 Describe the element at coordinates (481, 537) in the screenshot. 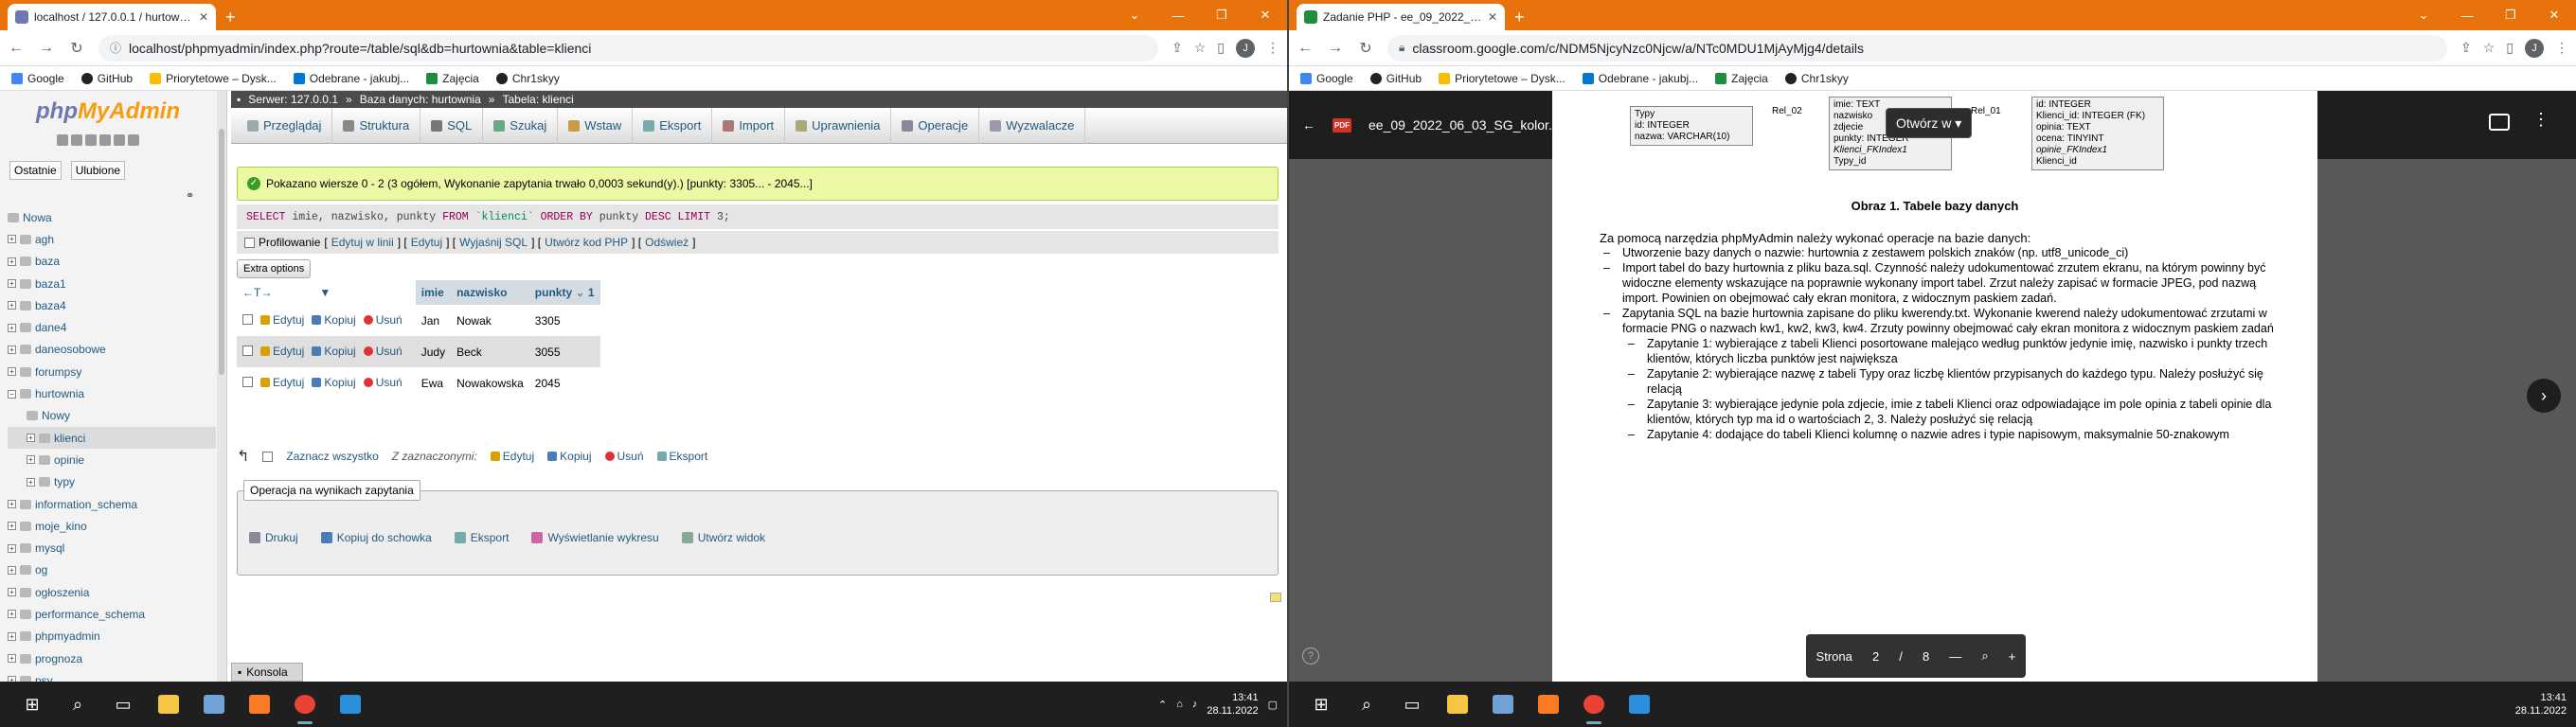

I see `export-button: Eksport` at that location.